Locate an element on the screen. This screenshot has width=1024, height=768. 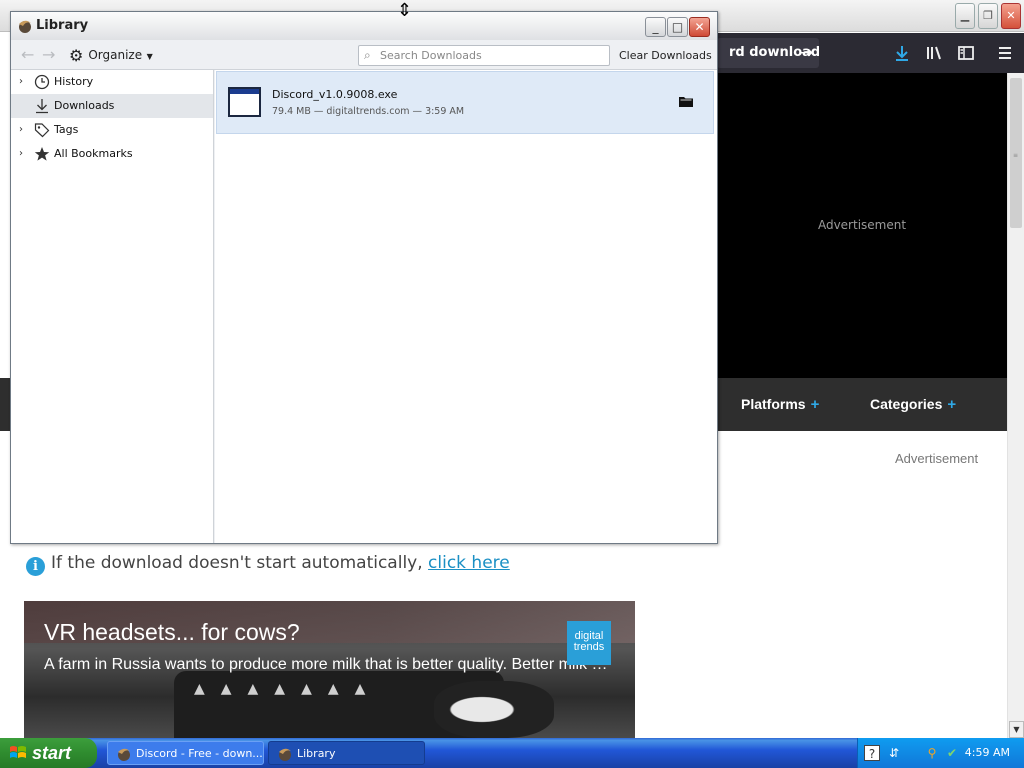
minimize-icon: _ is located at coordinates (655, 27).